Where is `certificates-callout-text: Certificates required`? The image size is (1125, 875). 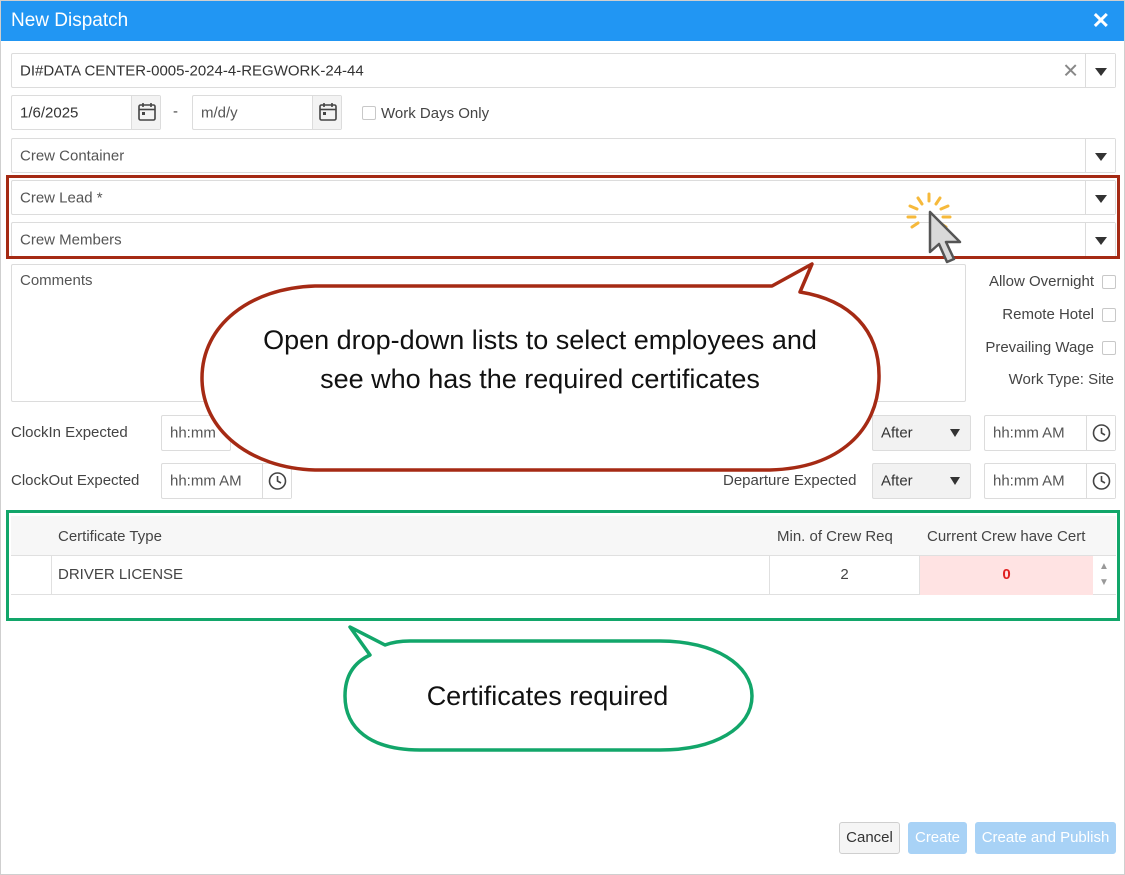
certificates-callout-text: Certificates required is located at coordinates (547, 696).